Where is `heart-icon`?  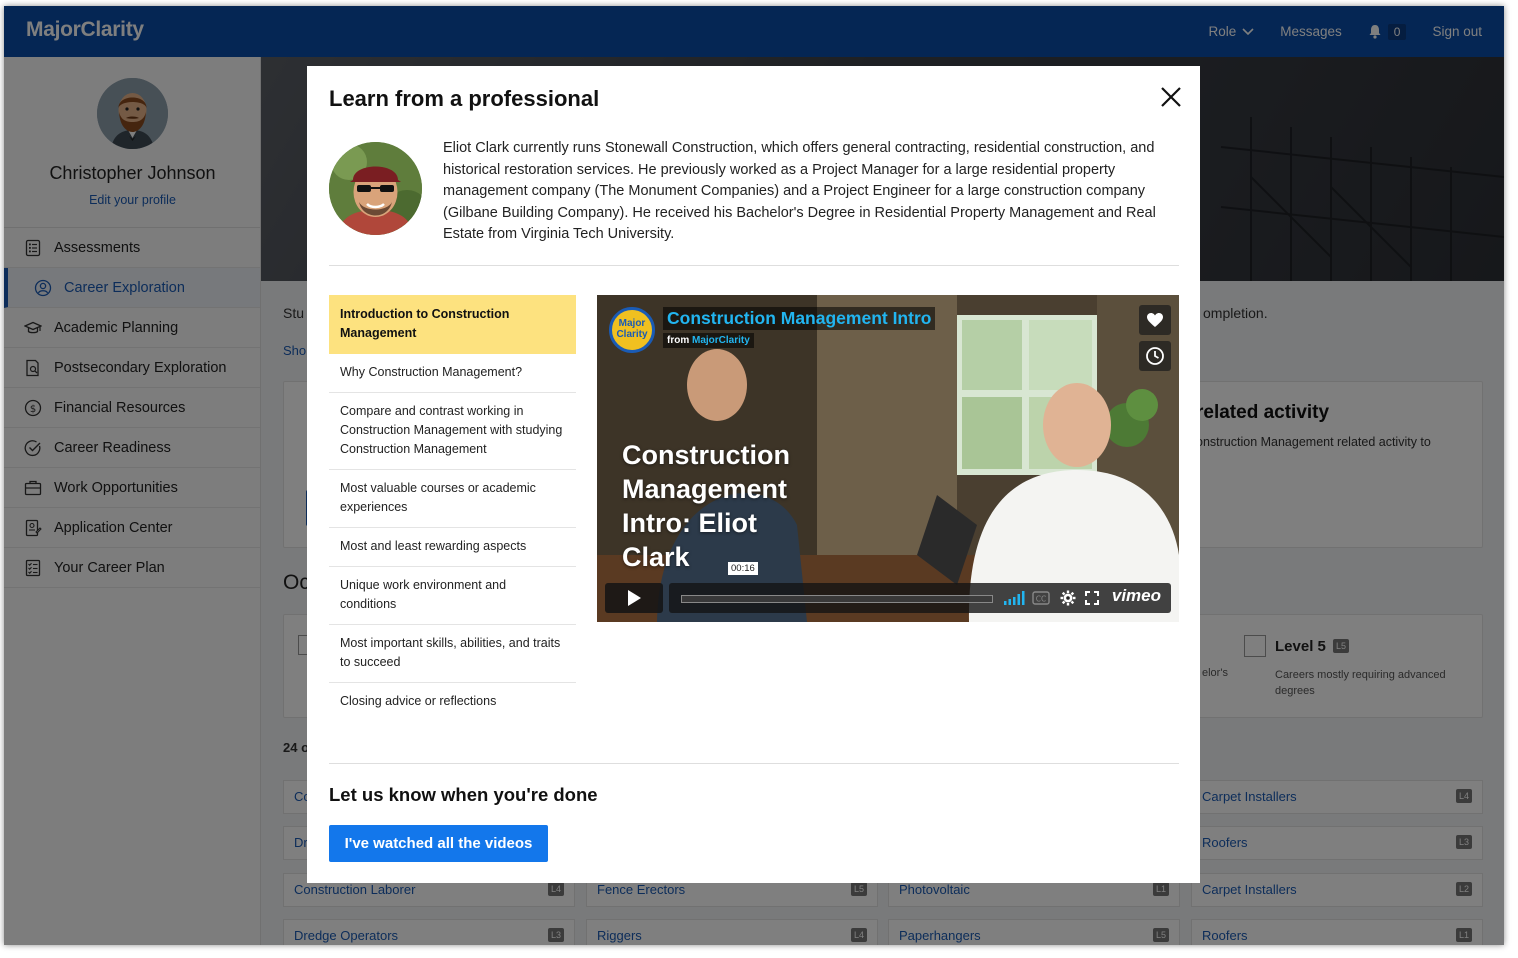
heart-icon is located at coordinates (1155, 320).